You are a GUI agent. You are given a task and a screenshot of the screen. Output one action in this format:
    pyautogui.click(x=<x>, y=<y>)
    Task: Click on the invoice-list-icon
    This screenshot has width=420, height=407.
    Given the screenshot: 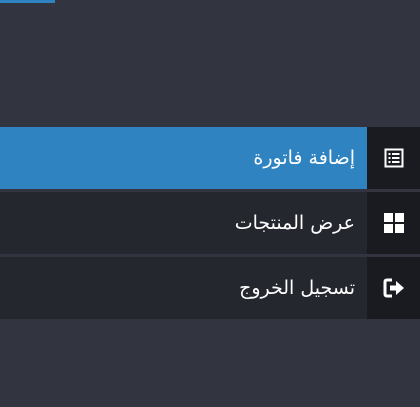 What is the action you would take?
    pyautogui.click(x=393, y=158)
    